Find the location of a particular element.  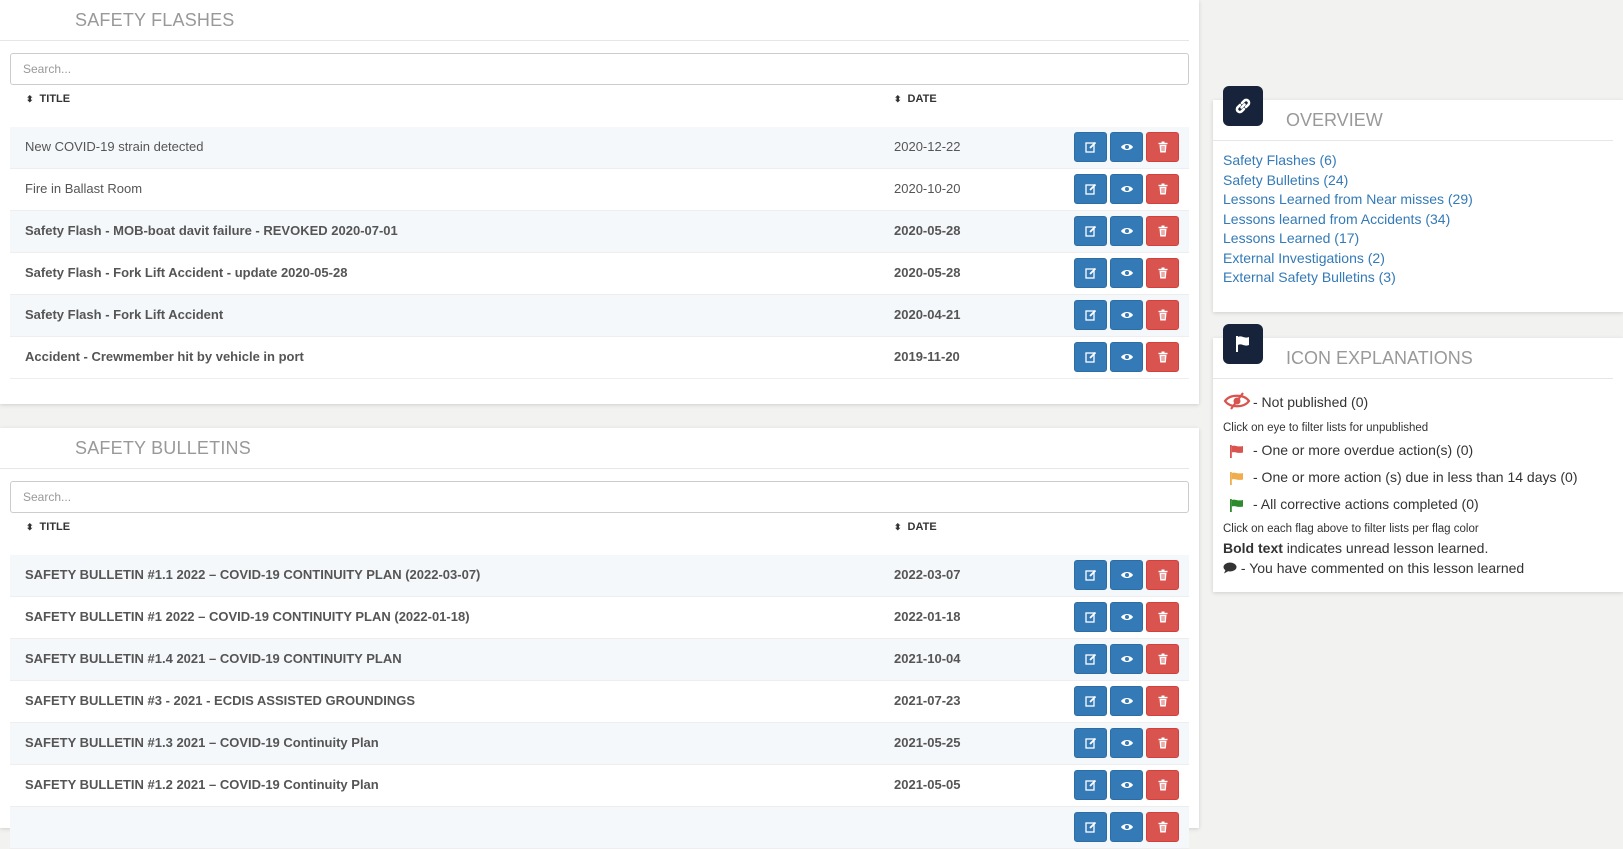

green-flag-icon is located at coordinates (1237, 505).